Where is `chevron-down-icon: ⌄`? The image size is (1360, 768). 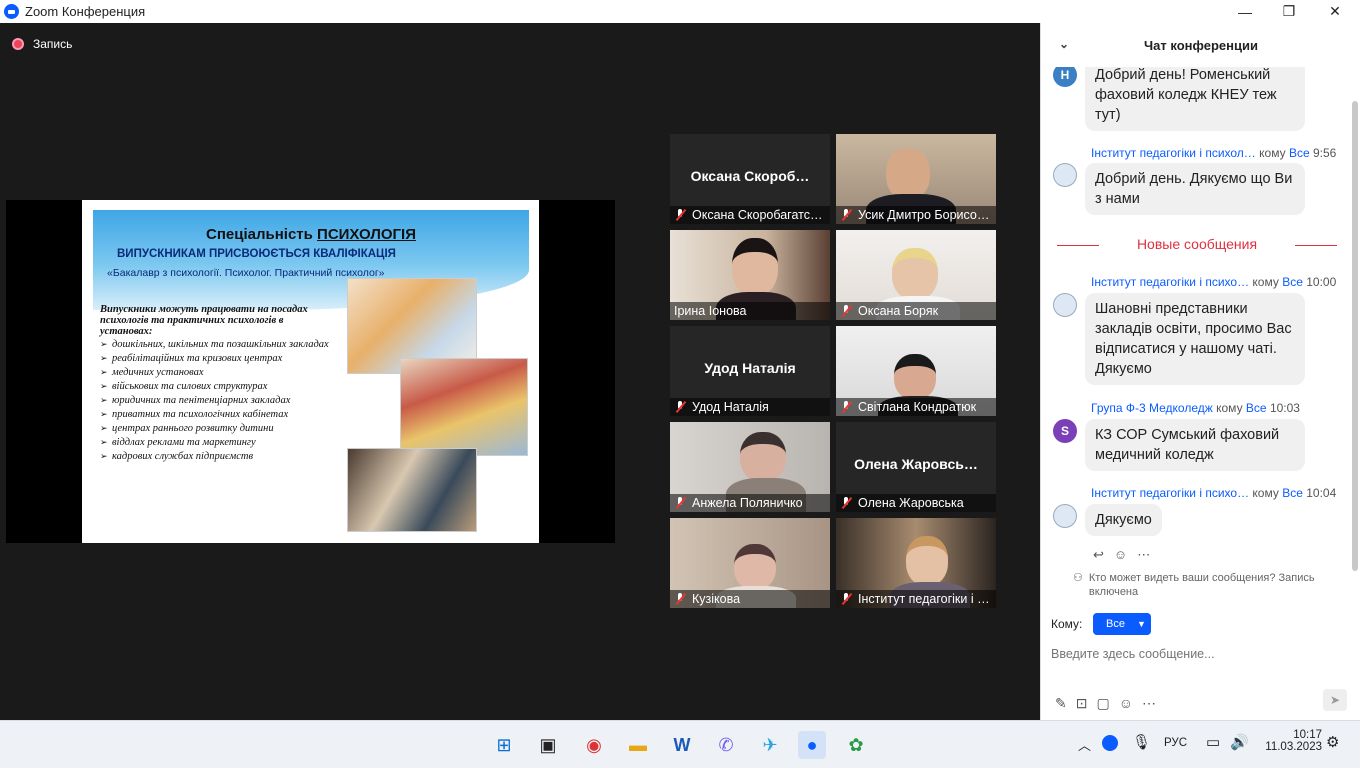
chevron-down-icon: ⌄ is located at coordinates (1064, 44).